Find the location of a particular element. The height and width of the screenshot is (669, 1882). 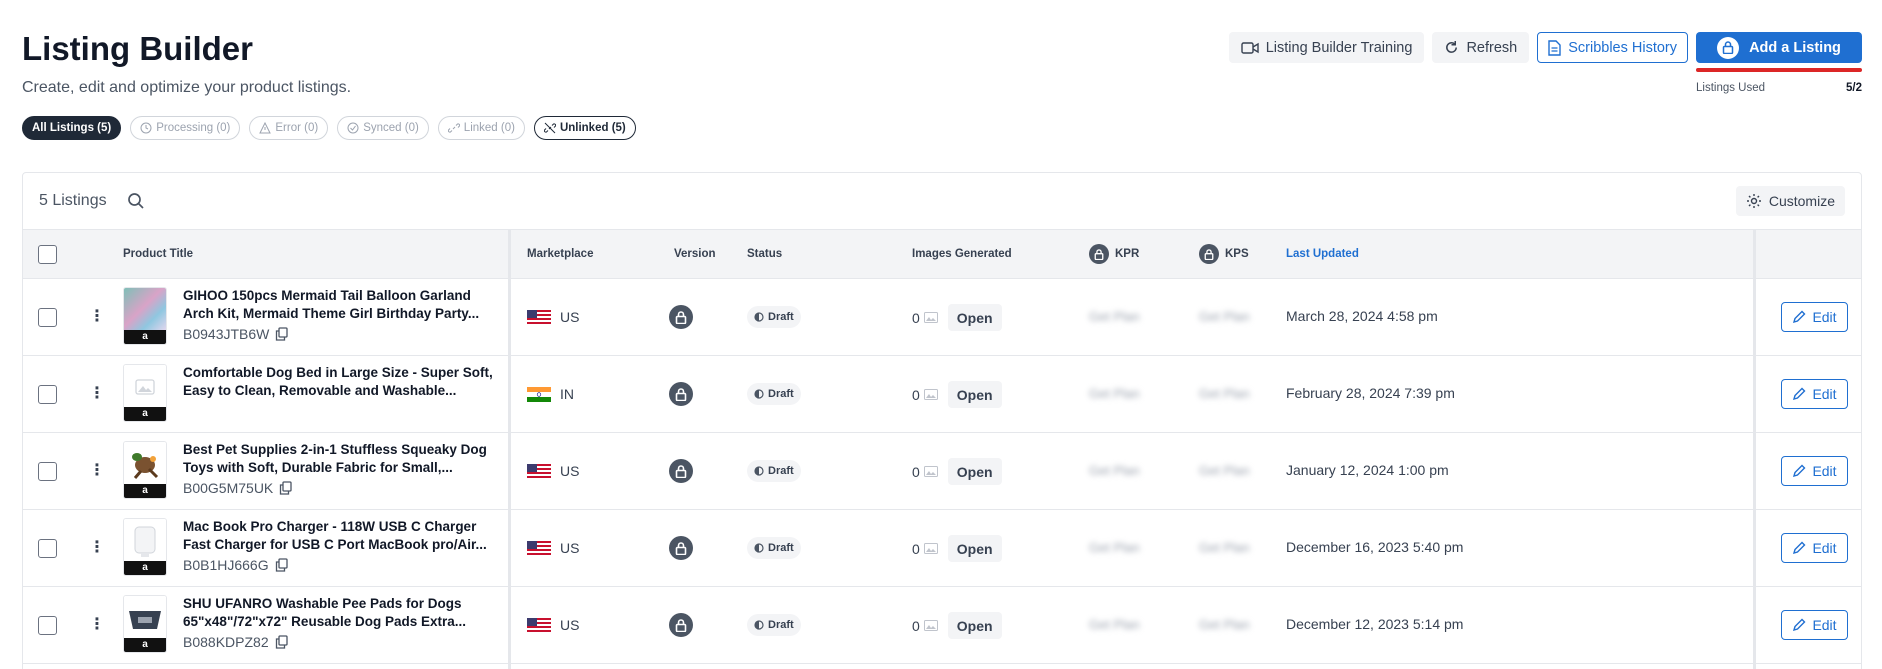

edit-label: Edit is located at coordinates (1824, 625).